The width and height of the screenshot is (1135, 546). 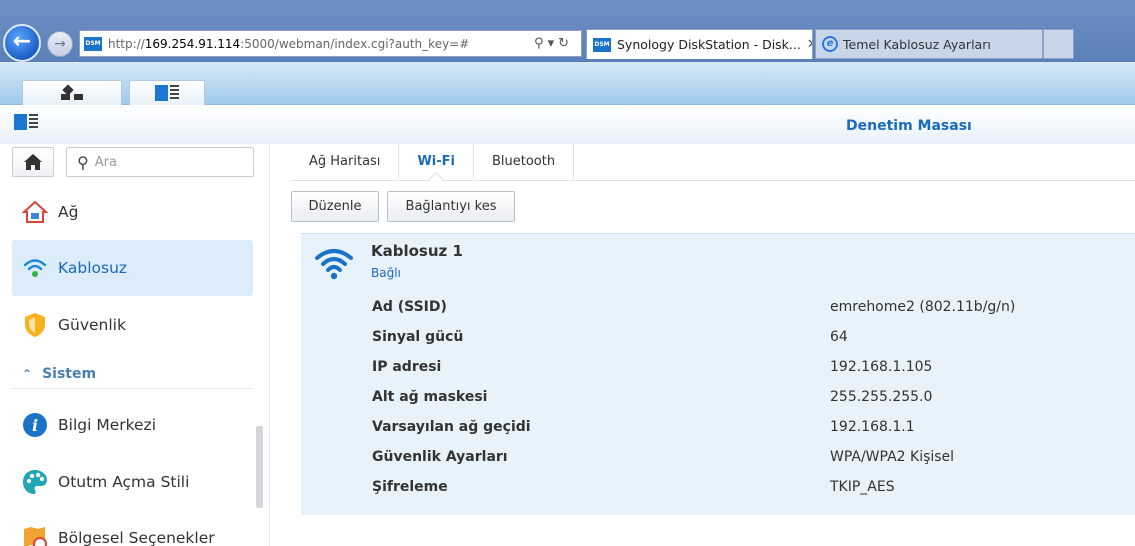 I want to click on info-icon: i, so click(x=35, y=425).